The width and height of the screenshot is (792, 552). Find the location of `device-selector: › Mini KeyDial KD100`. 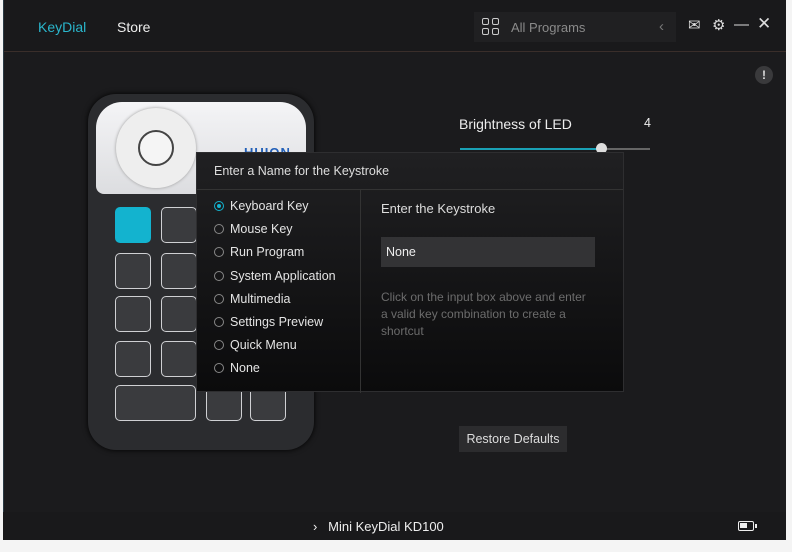

device-selector: › Mini KeyDial KD100 is located at coordinates (378, 526).